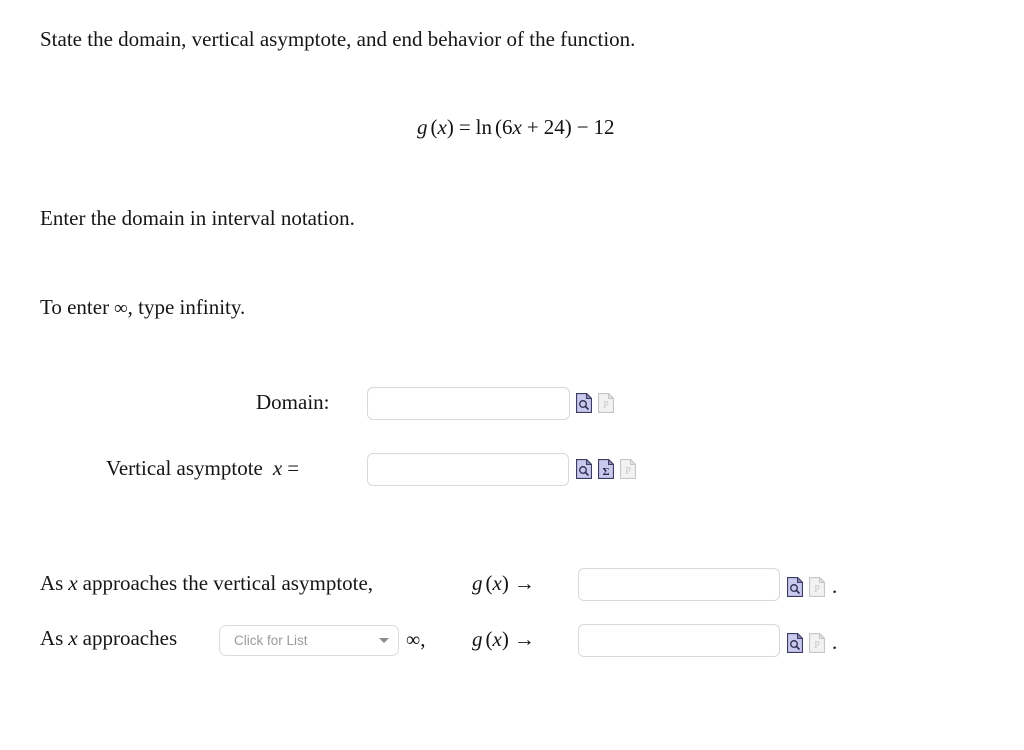 Image resolution: width=1024 pixels, height=750 pixels. Describe the element at coordinates (184, 468) in the screenshot. I see `vertical-asymptote-label-text: Vertical asymptote` at that location.